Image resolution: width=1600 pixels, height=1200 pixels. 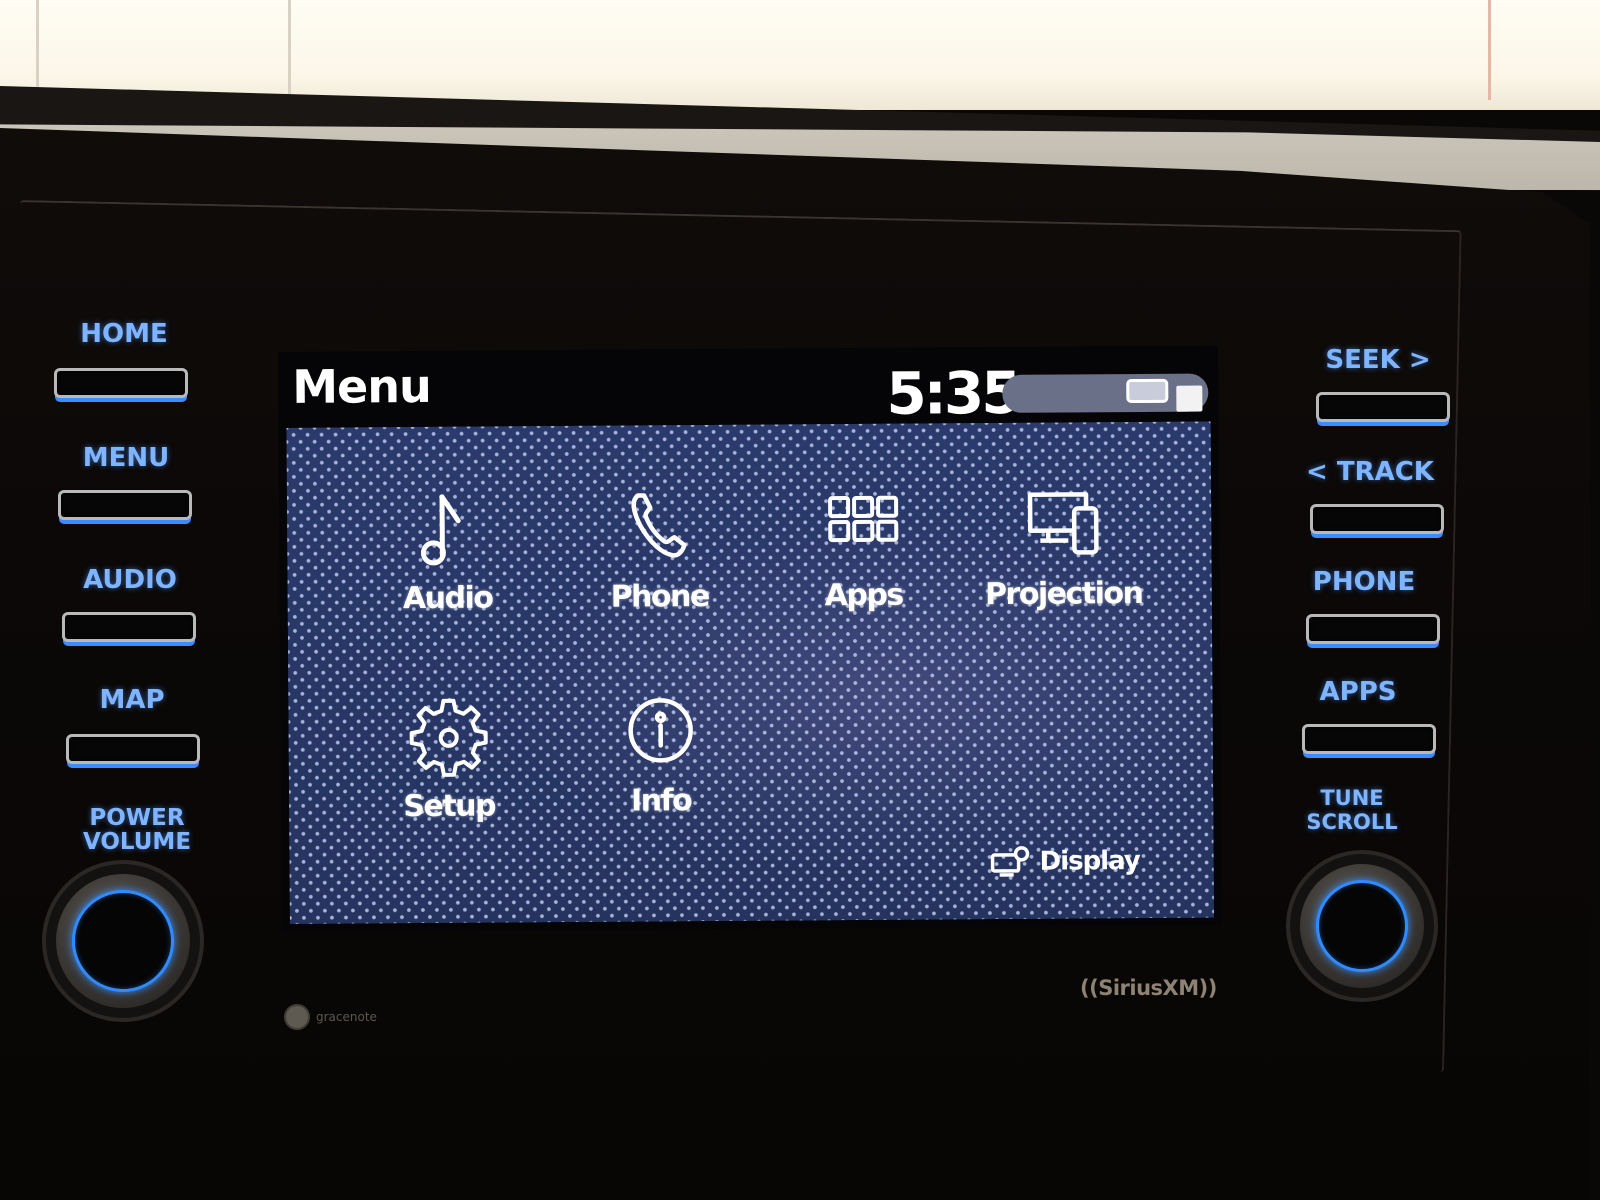 I want to click on tune-scroll-knob, so click(x=1362, y=926).